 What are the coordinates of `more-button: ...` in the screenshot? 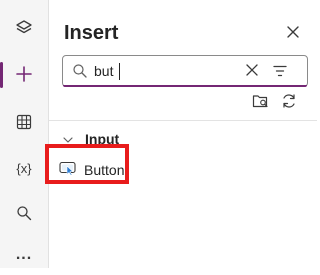 It's located at (24, 255).